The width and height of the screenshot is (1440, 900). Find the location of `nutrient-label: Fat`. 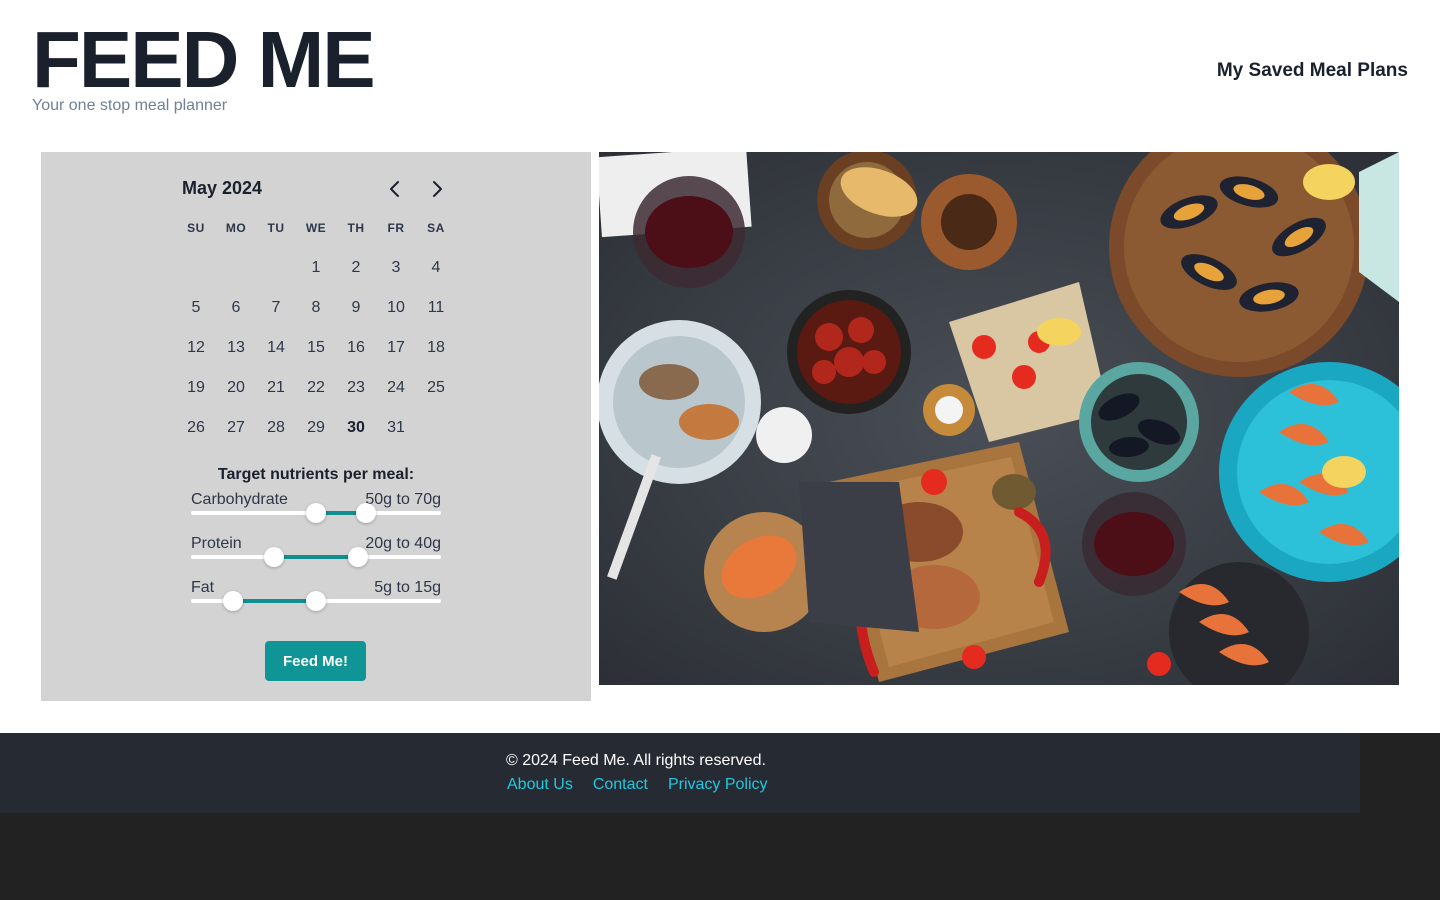

nutrient-label: Fat is located at coordinates (203, 587).